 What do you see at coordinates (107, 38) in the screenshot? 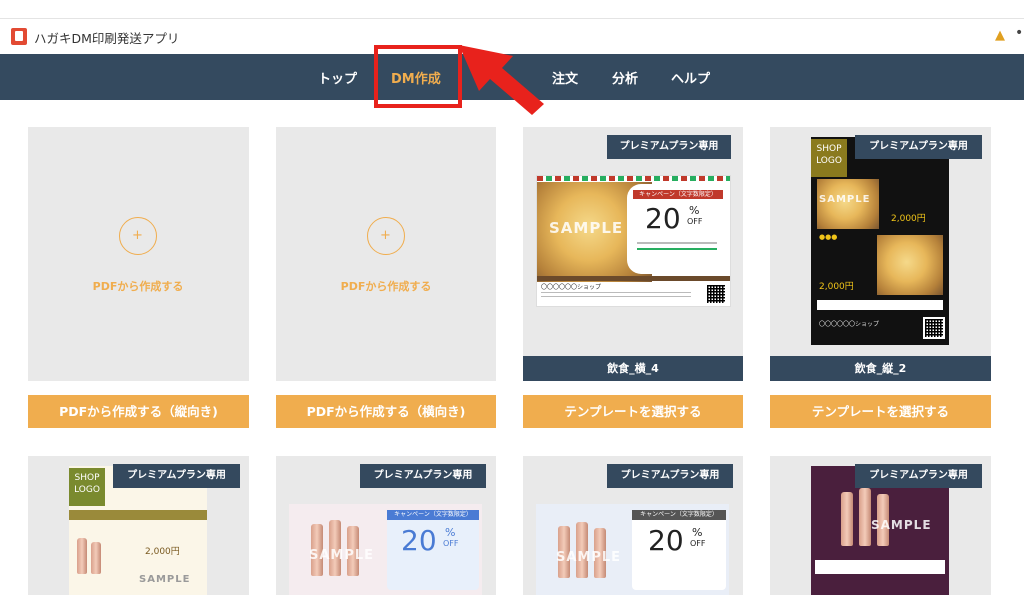
I see `app-title: ハガキDM印刷発送アプリ` at bounding box center [107, 38].